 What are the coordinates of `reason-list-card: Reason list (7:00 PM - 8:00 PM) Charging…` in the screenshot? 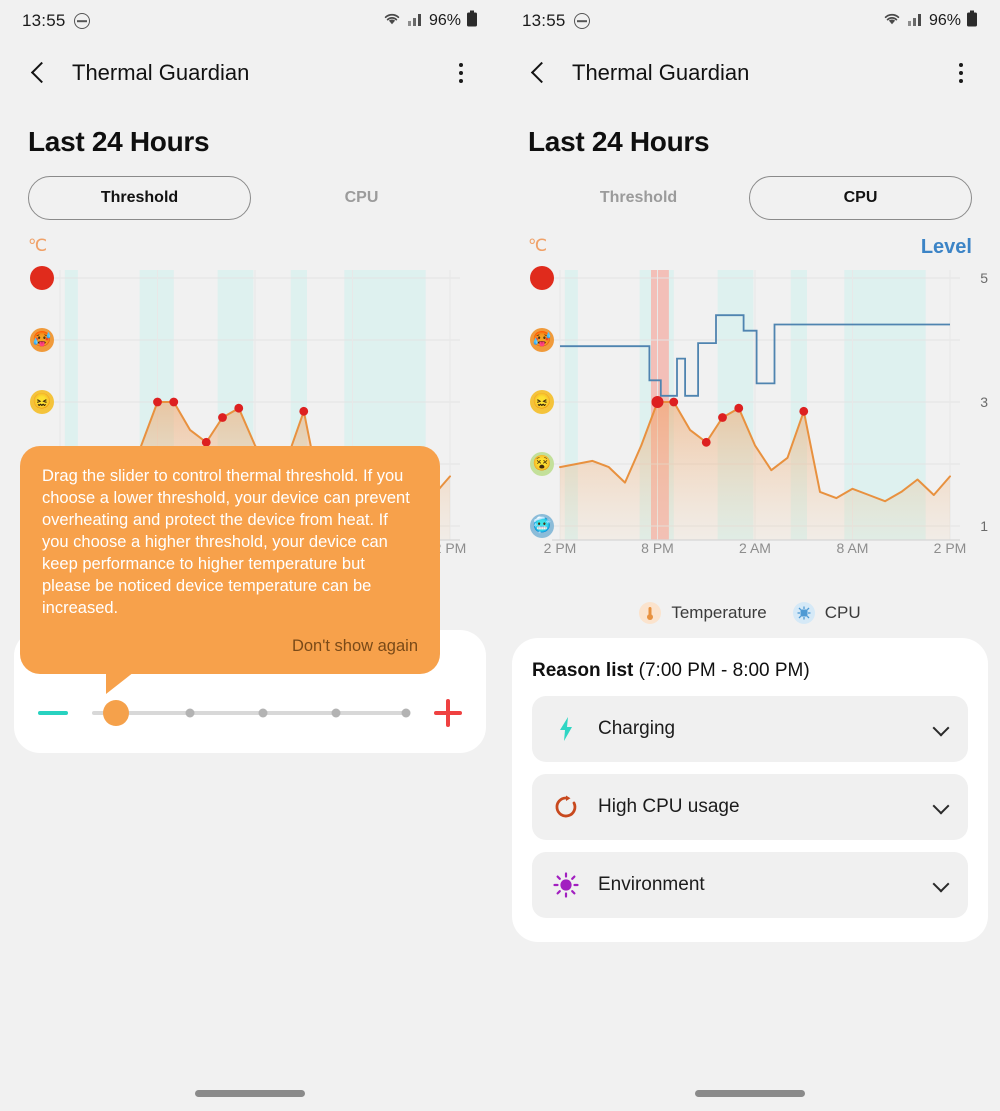 It's located at (750, 790).